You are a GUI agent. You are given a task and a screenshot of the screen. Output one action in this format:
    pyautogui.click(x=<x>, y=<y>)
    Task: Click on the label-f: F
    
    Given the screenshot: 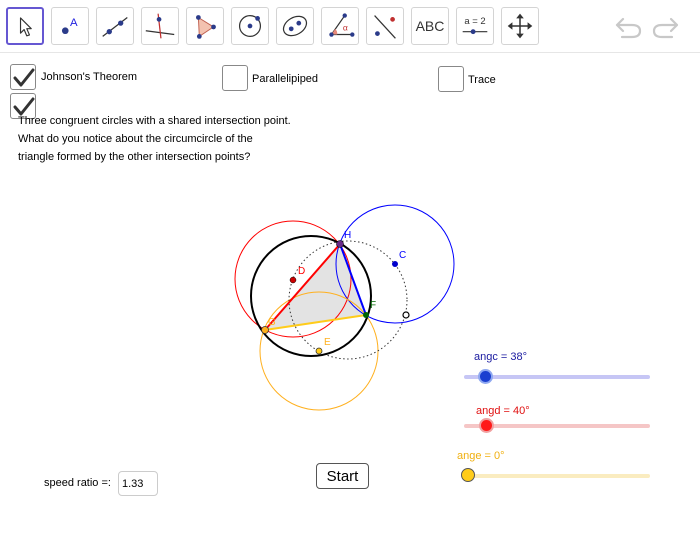 What is the action you would take?
    pyautogui.click(x=373, y=305)
    